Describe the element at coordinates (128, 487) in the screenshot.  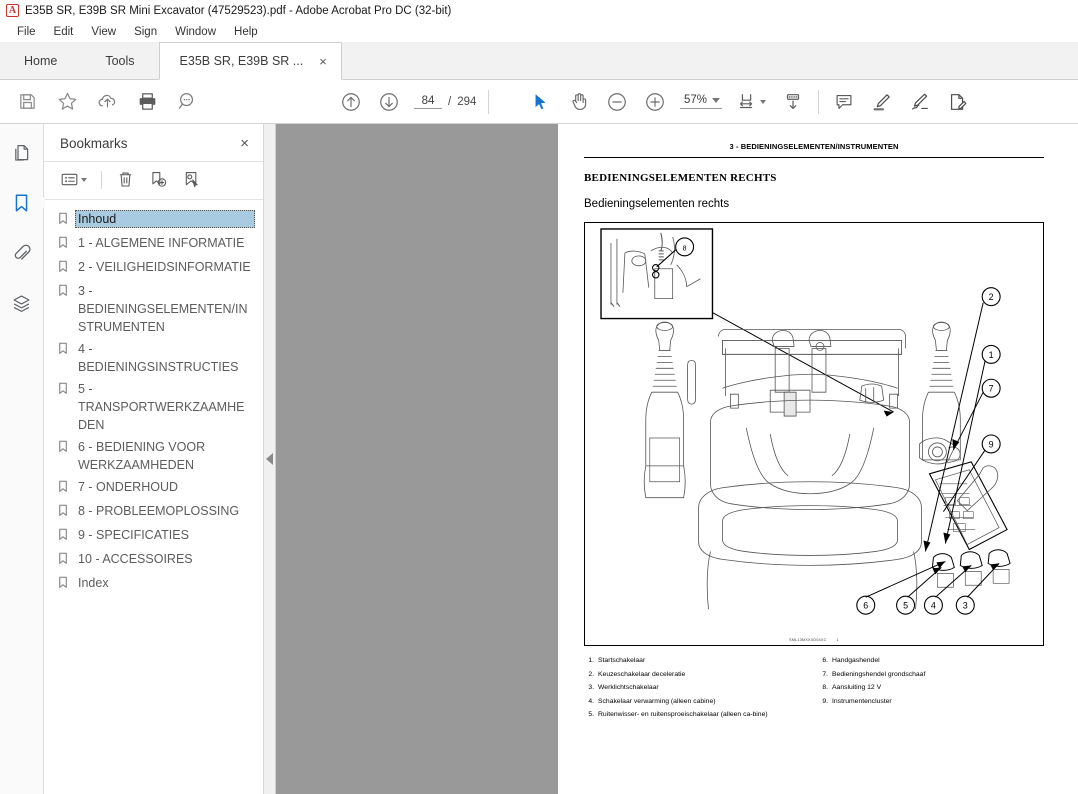
I see `bookmark-label: 7 - ONDERHOUD` at that location.